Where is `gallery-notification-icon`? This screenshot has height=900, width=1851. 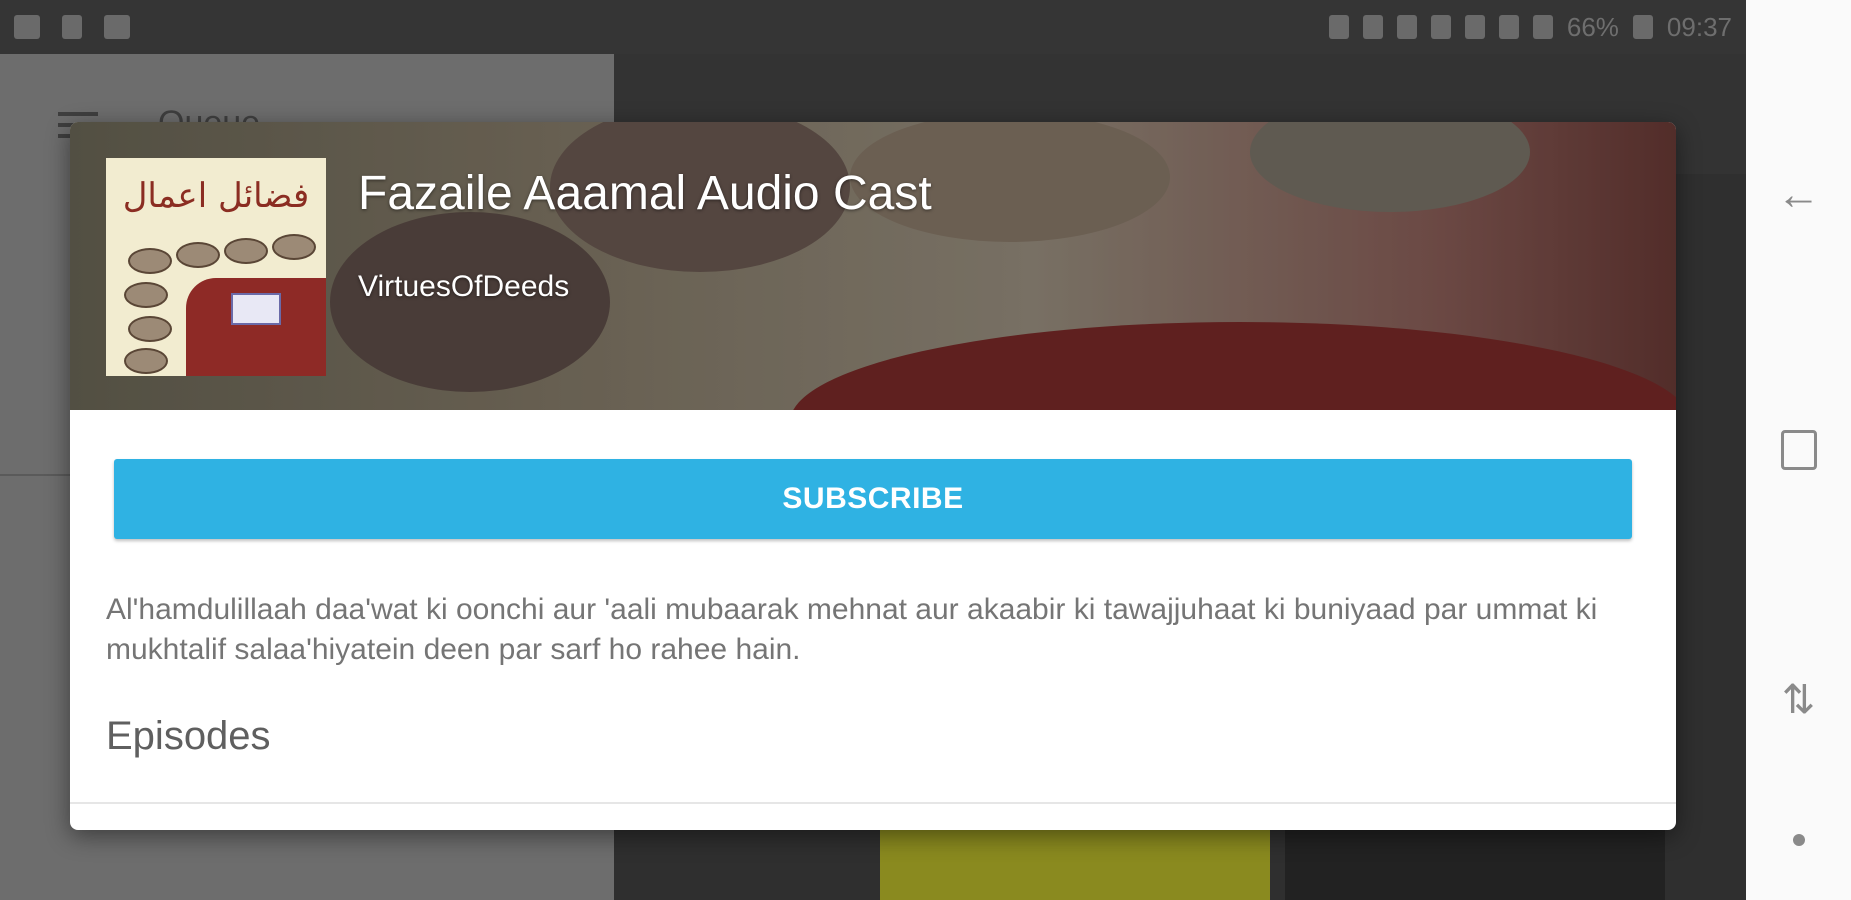 gallery-notification-icon is located at coordinates (27, 27).